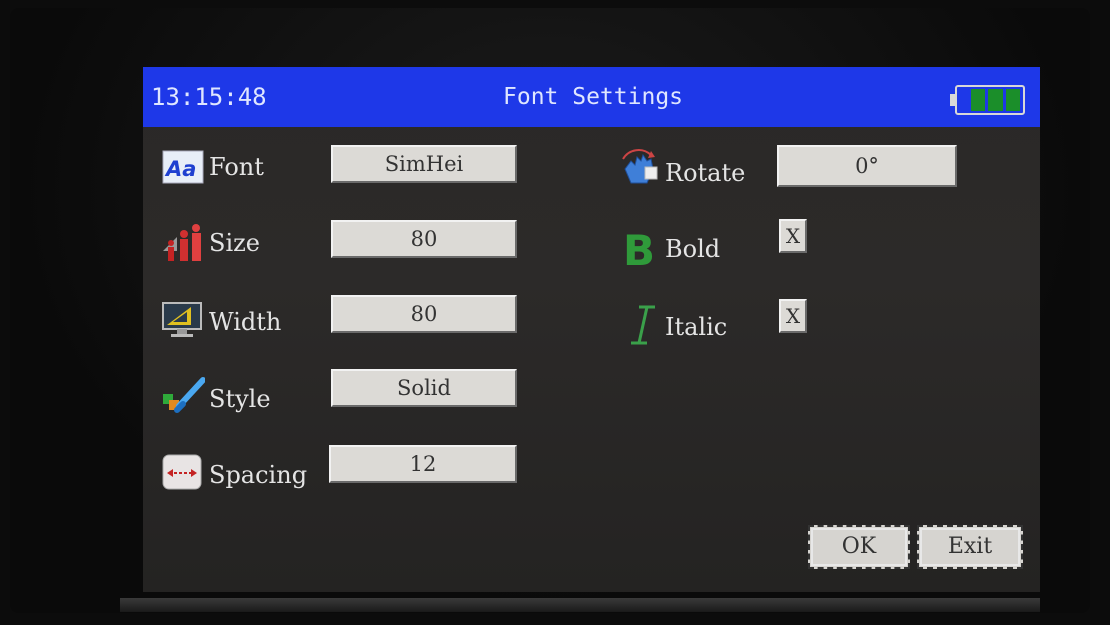 This screenshot has width=1110, height=625. Describe the element at coordinates (424, 314) in the screenshot. I see `width-field: 80` at that location.